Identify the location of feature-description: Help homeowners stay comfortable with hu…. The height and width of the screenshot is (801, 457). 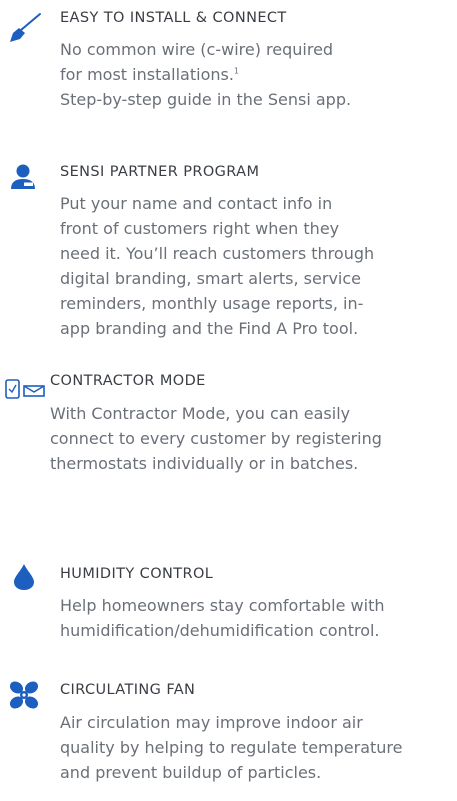
(222, 618).